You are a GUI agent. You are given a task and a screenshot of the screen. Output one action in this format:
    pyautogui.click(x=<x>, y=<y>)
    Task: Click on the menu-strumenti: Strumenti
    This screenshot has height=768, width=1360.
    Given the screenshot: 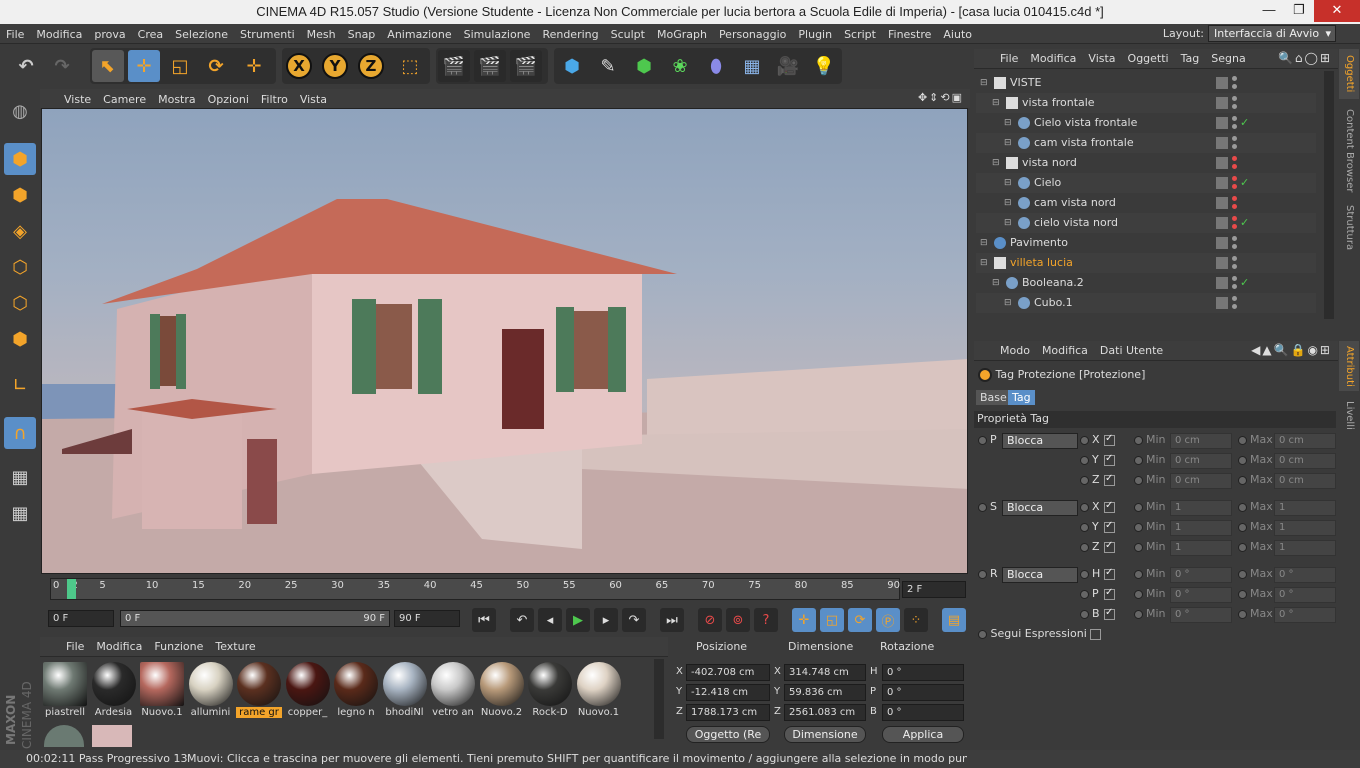 What is the action you would take?
    pyautogui.click(x=267, y=34)
    